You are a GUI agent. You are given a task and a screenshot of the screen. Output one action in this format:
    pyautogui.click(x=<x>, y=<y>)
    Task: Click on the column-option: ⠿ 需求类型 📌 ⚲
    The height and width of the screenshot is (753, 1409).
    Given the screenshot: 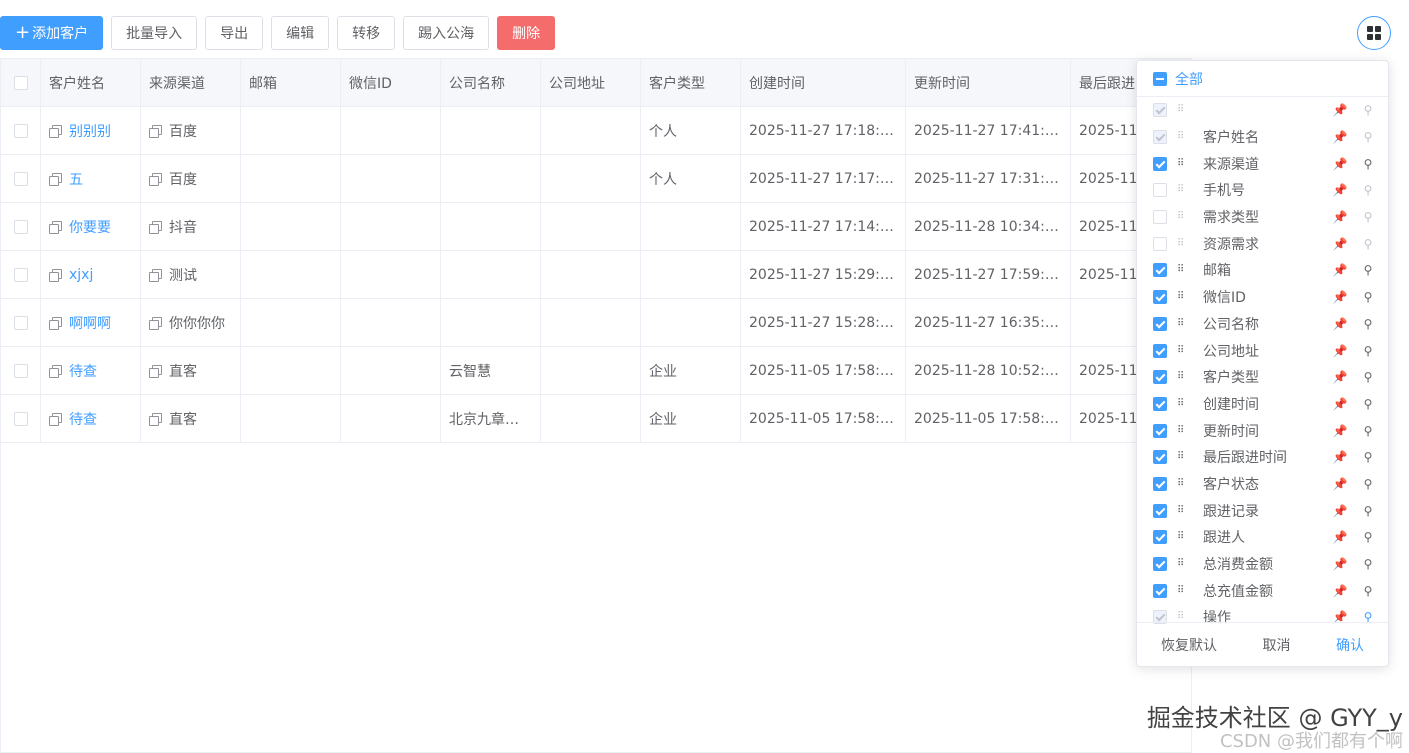 What is the action you would take?
    pyautogui.click(x=1262, y=217)
    